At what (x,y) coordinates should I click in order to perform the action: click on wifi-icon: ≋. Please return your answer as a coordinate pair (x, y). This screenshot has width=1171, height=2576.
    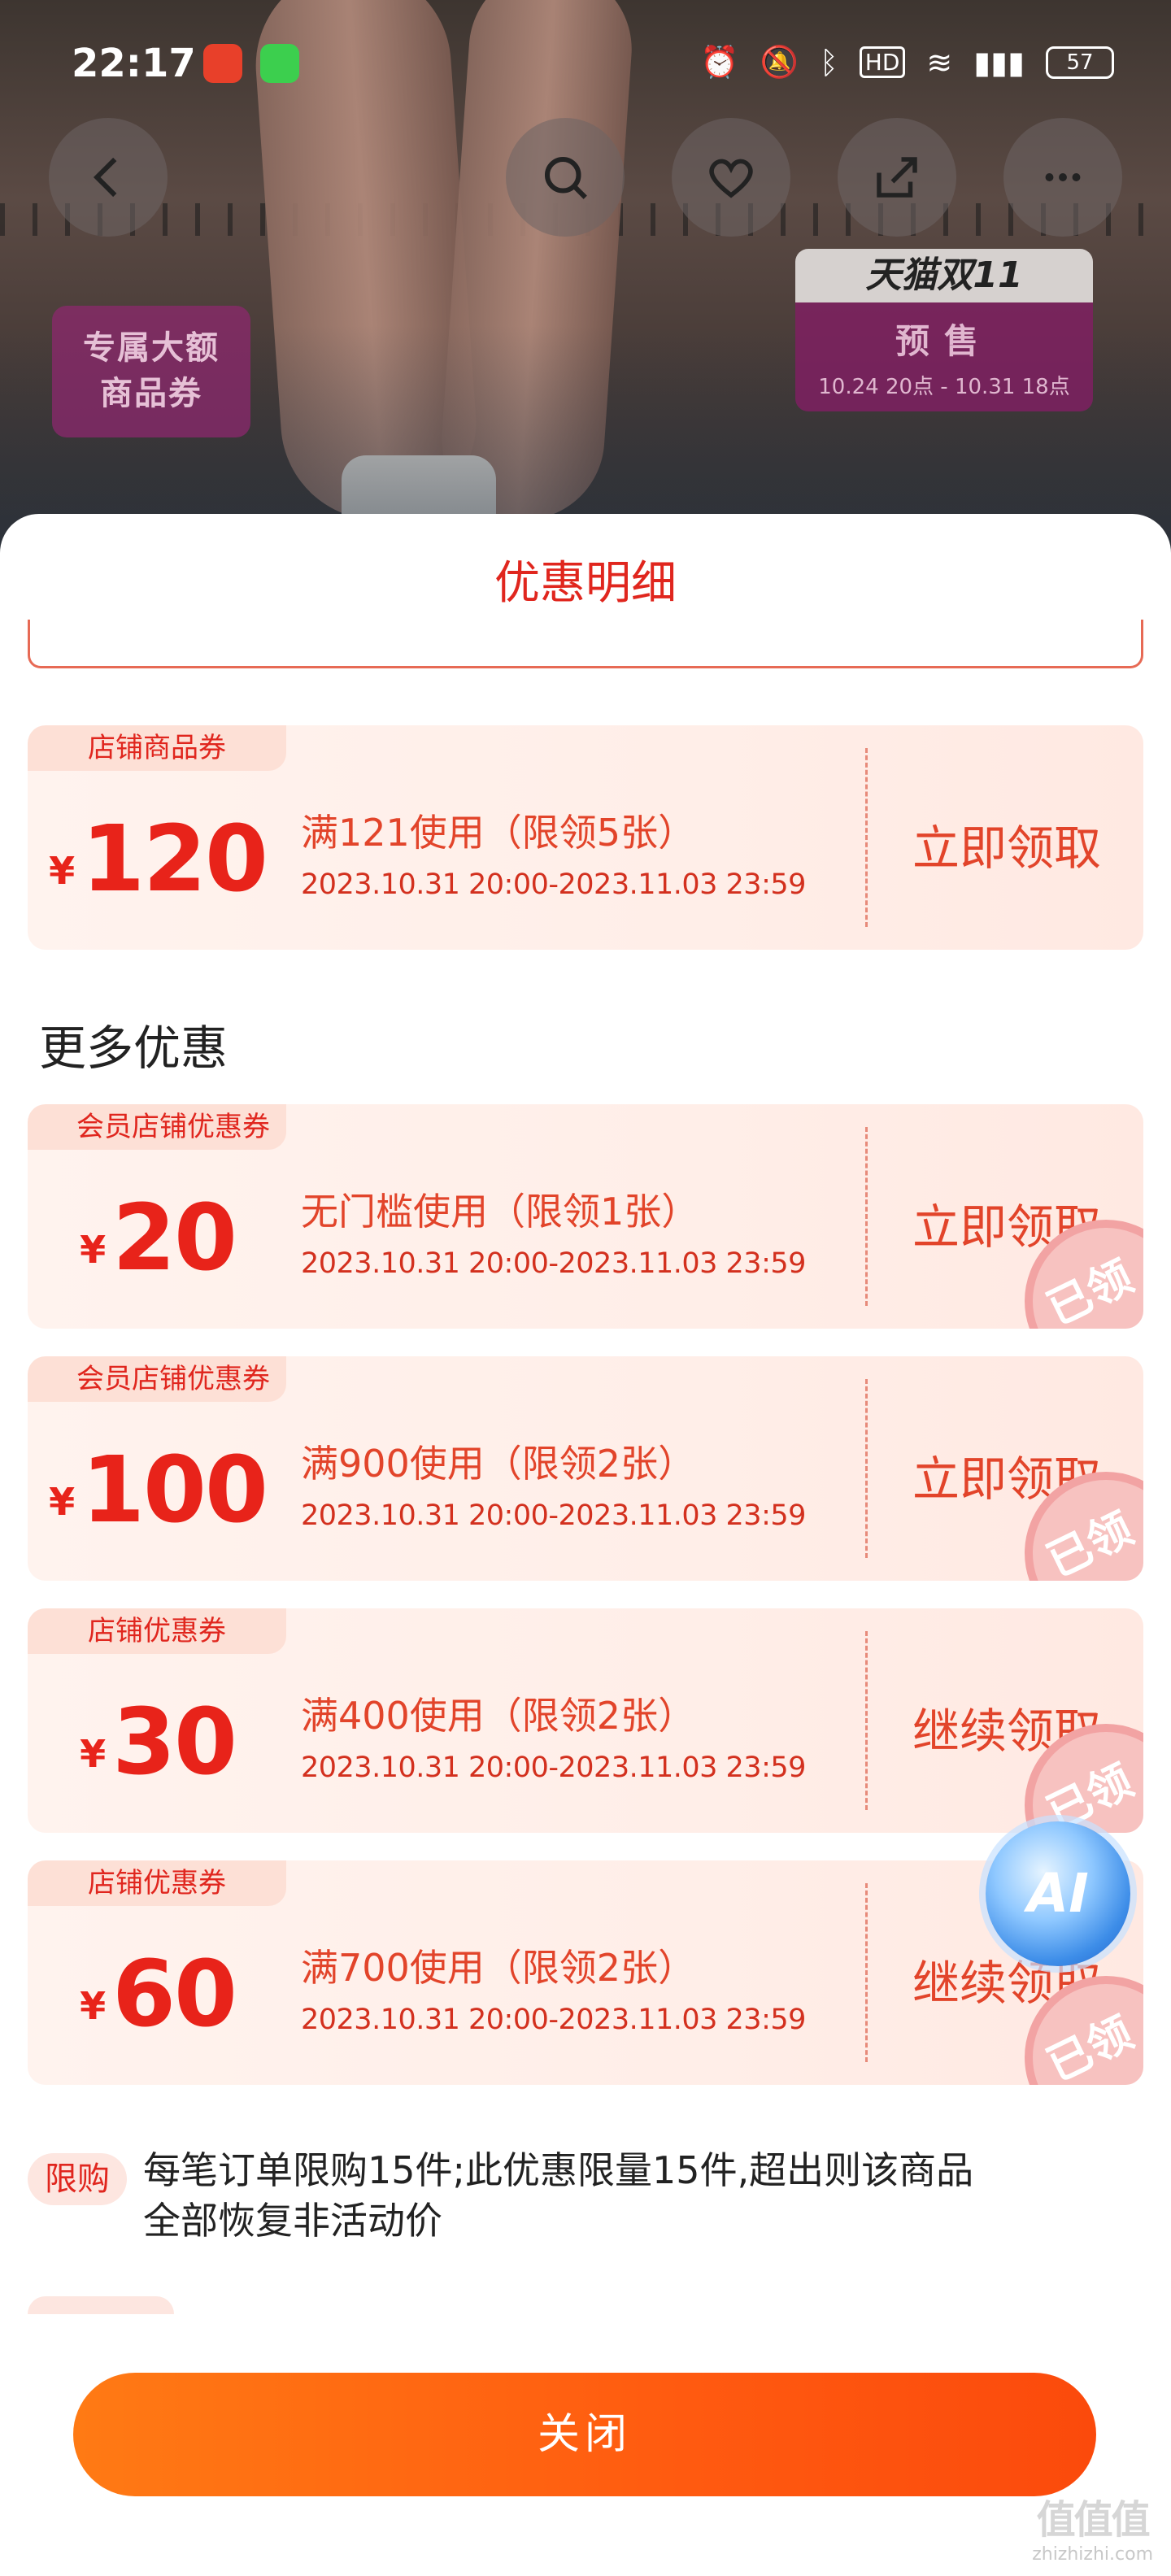
    Looking at the image, I should click on (939, 62).